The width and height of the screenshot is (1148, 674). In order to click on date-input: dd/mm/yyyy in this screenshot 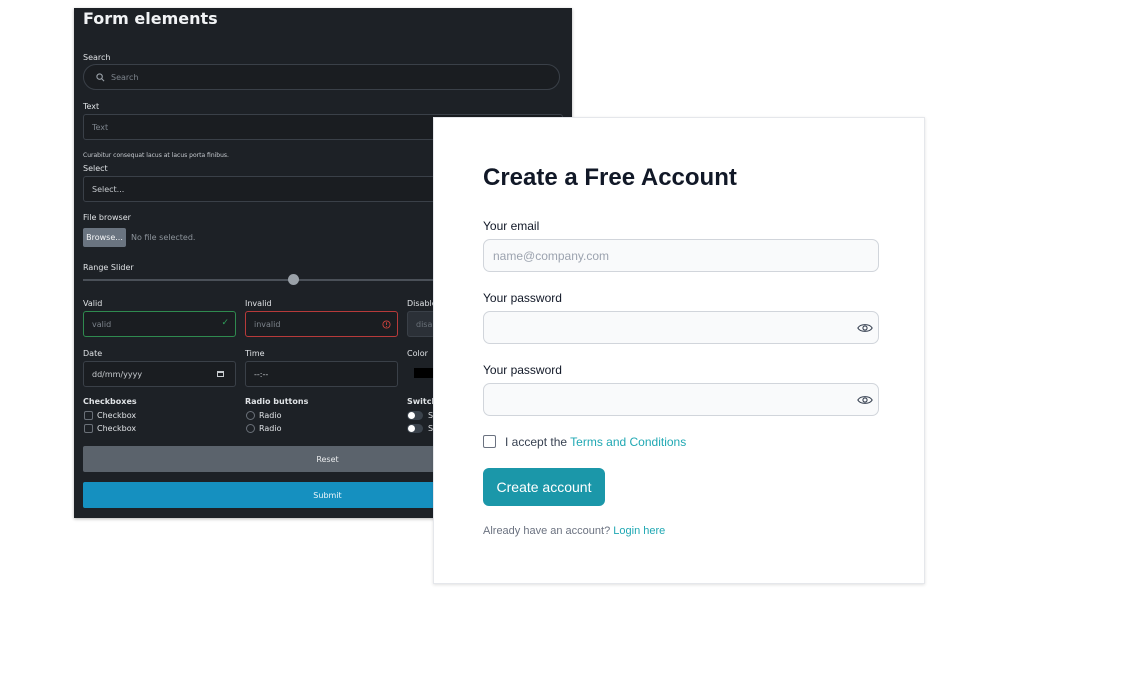, I will do `click(159, 374)`.